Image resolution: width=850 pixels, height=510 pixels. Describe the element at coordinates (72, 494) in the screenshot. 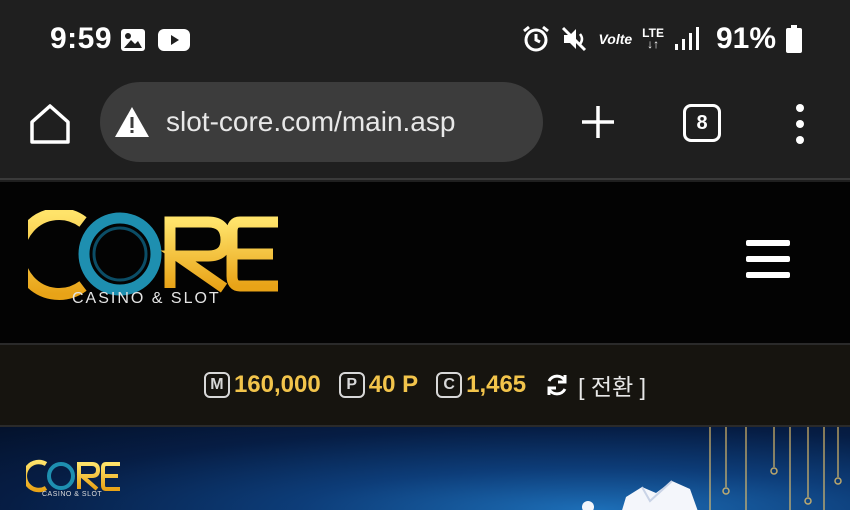

I see `banner-logo-subtitle: CASINO & SLOT` at that location.